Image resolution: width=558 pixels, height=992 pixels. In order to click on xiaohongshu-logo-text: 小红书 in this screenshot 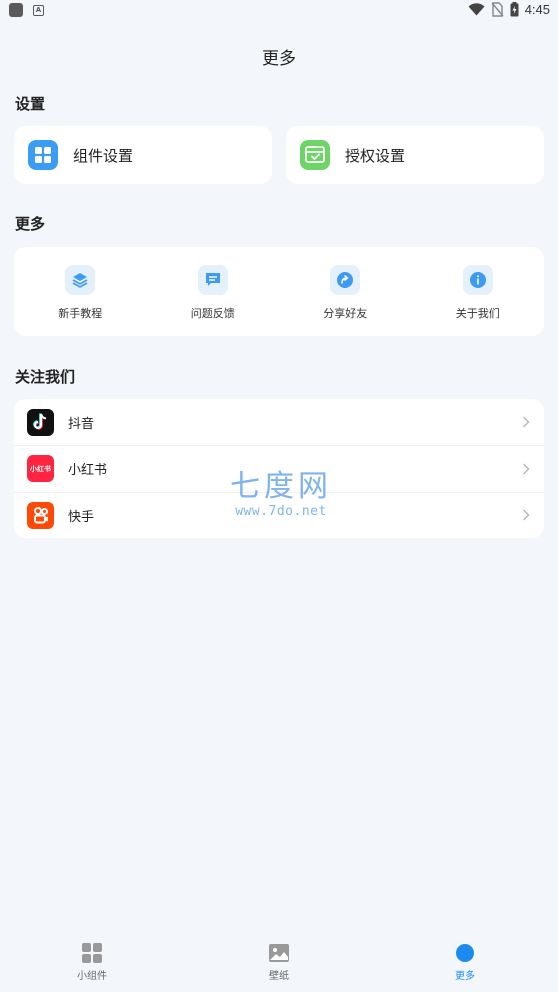, I will do `click(40, 468)`.